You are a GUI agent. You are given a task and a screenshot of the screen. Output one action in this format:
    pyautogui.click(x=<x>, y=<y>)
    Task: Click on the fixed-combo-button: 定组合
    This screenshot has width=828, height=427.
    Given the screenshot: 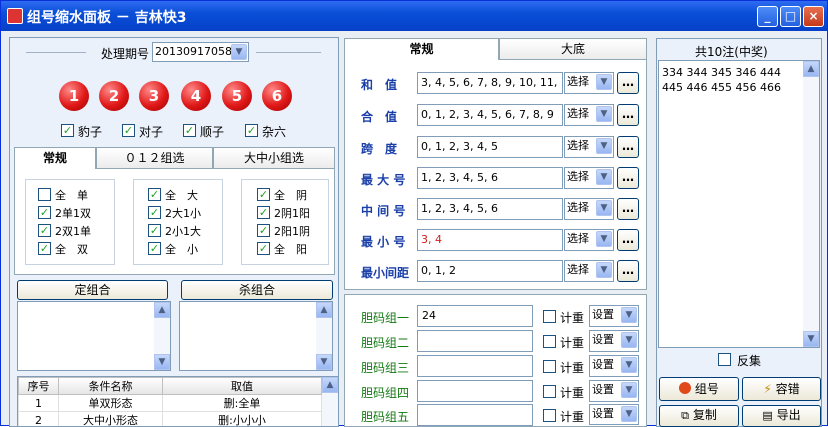 What is the action you would take?
    pyautogui.click(x=92, y=290)
    